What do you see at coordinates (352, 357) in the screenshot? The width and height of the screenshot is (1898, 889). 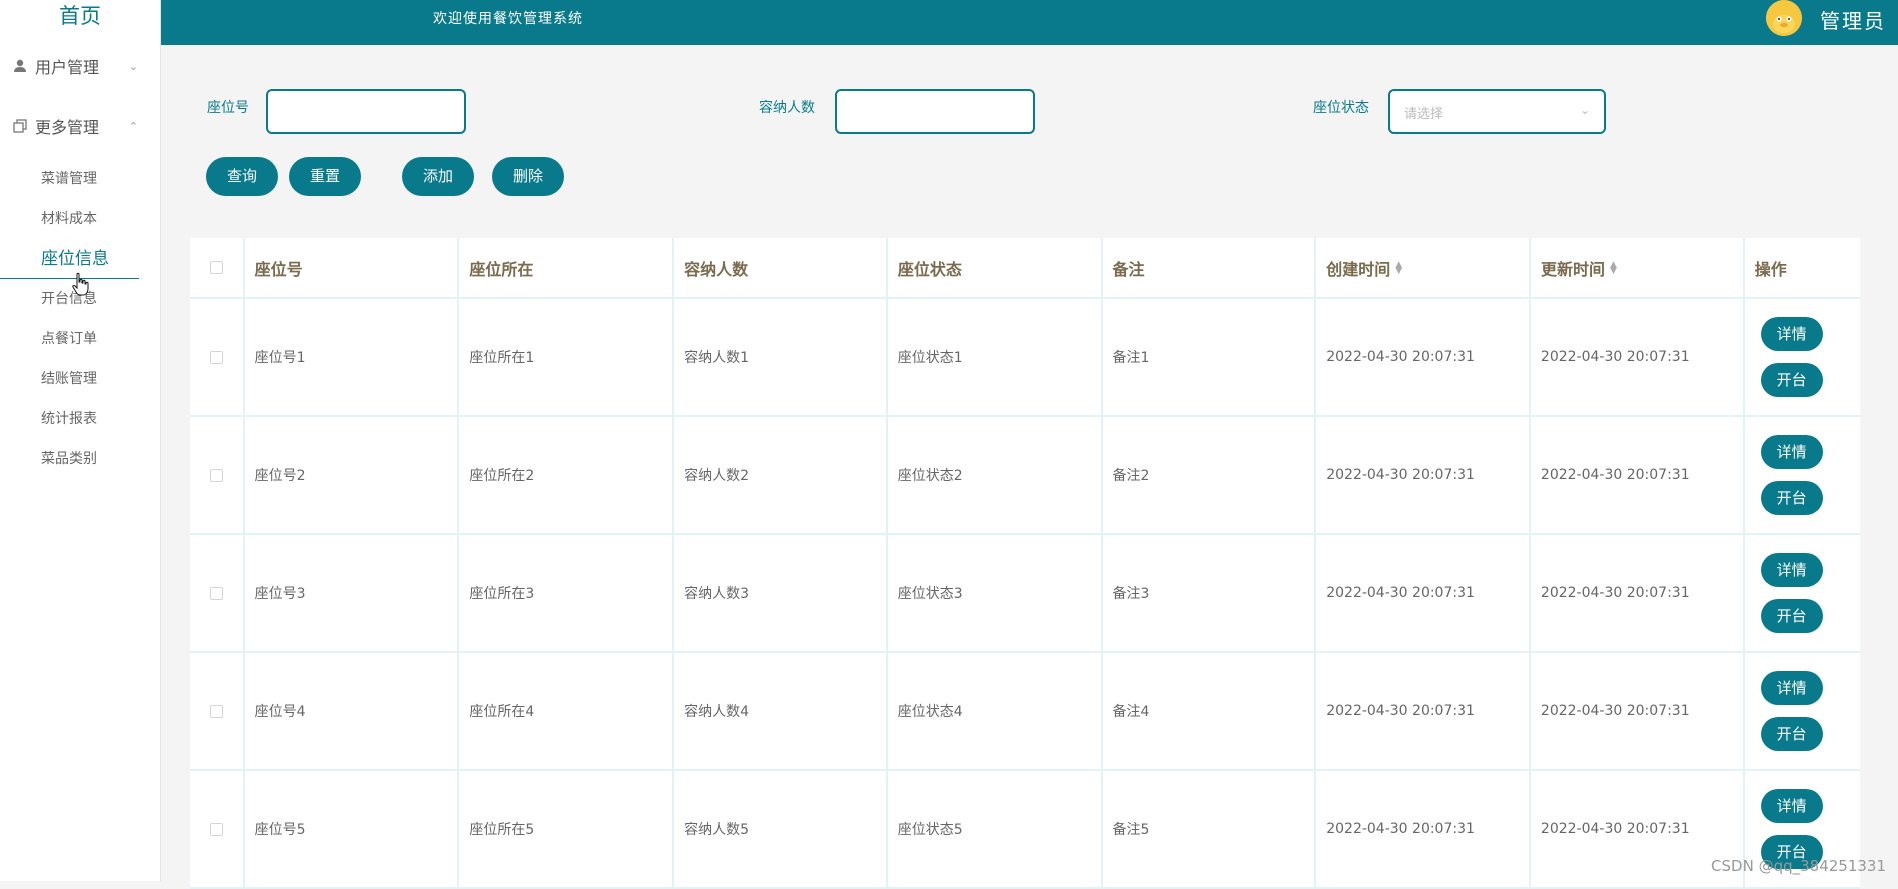 I see `table-cell-seat: 座位号1` at bounding box center [352, 357].